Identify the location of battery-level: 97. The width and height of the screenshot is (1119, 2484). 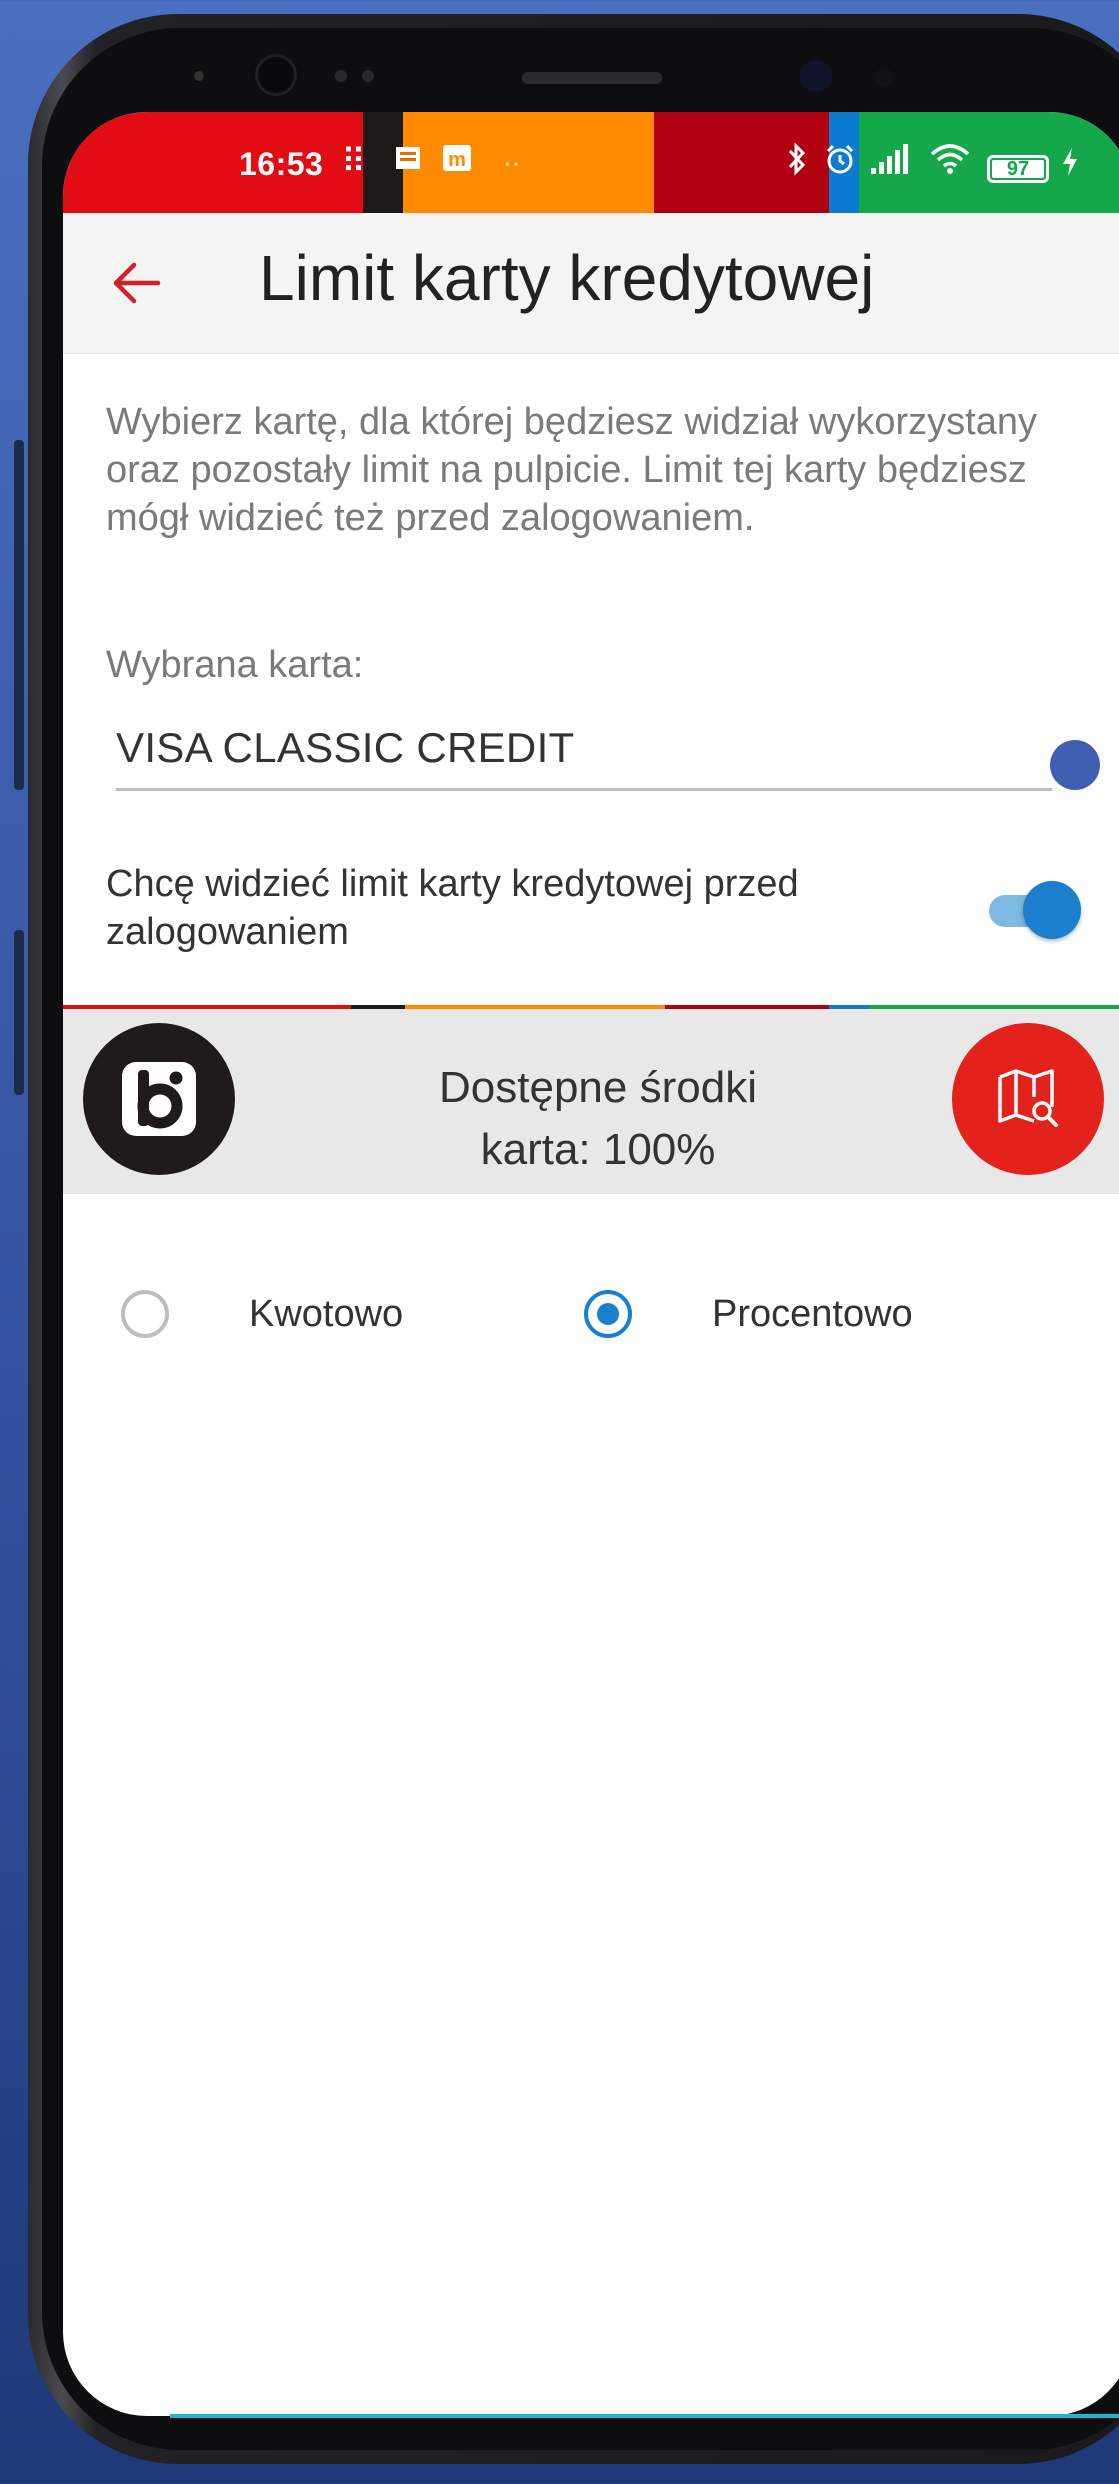
(1018, 168).